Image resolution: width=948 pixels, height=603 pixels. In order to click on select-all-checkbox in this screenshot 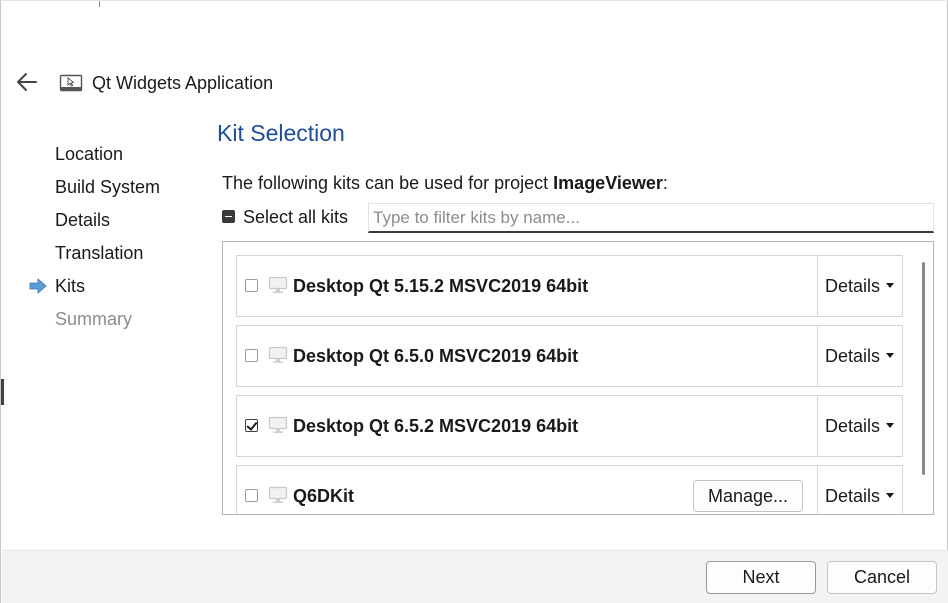, I will do `click(228, 216)`.